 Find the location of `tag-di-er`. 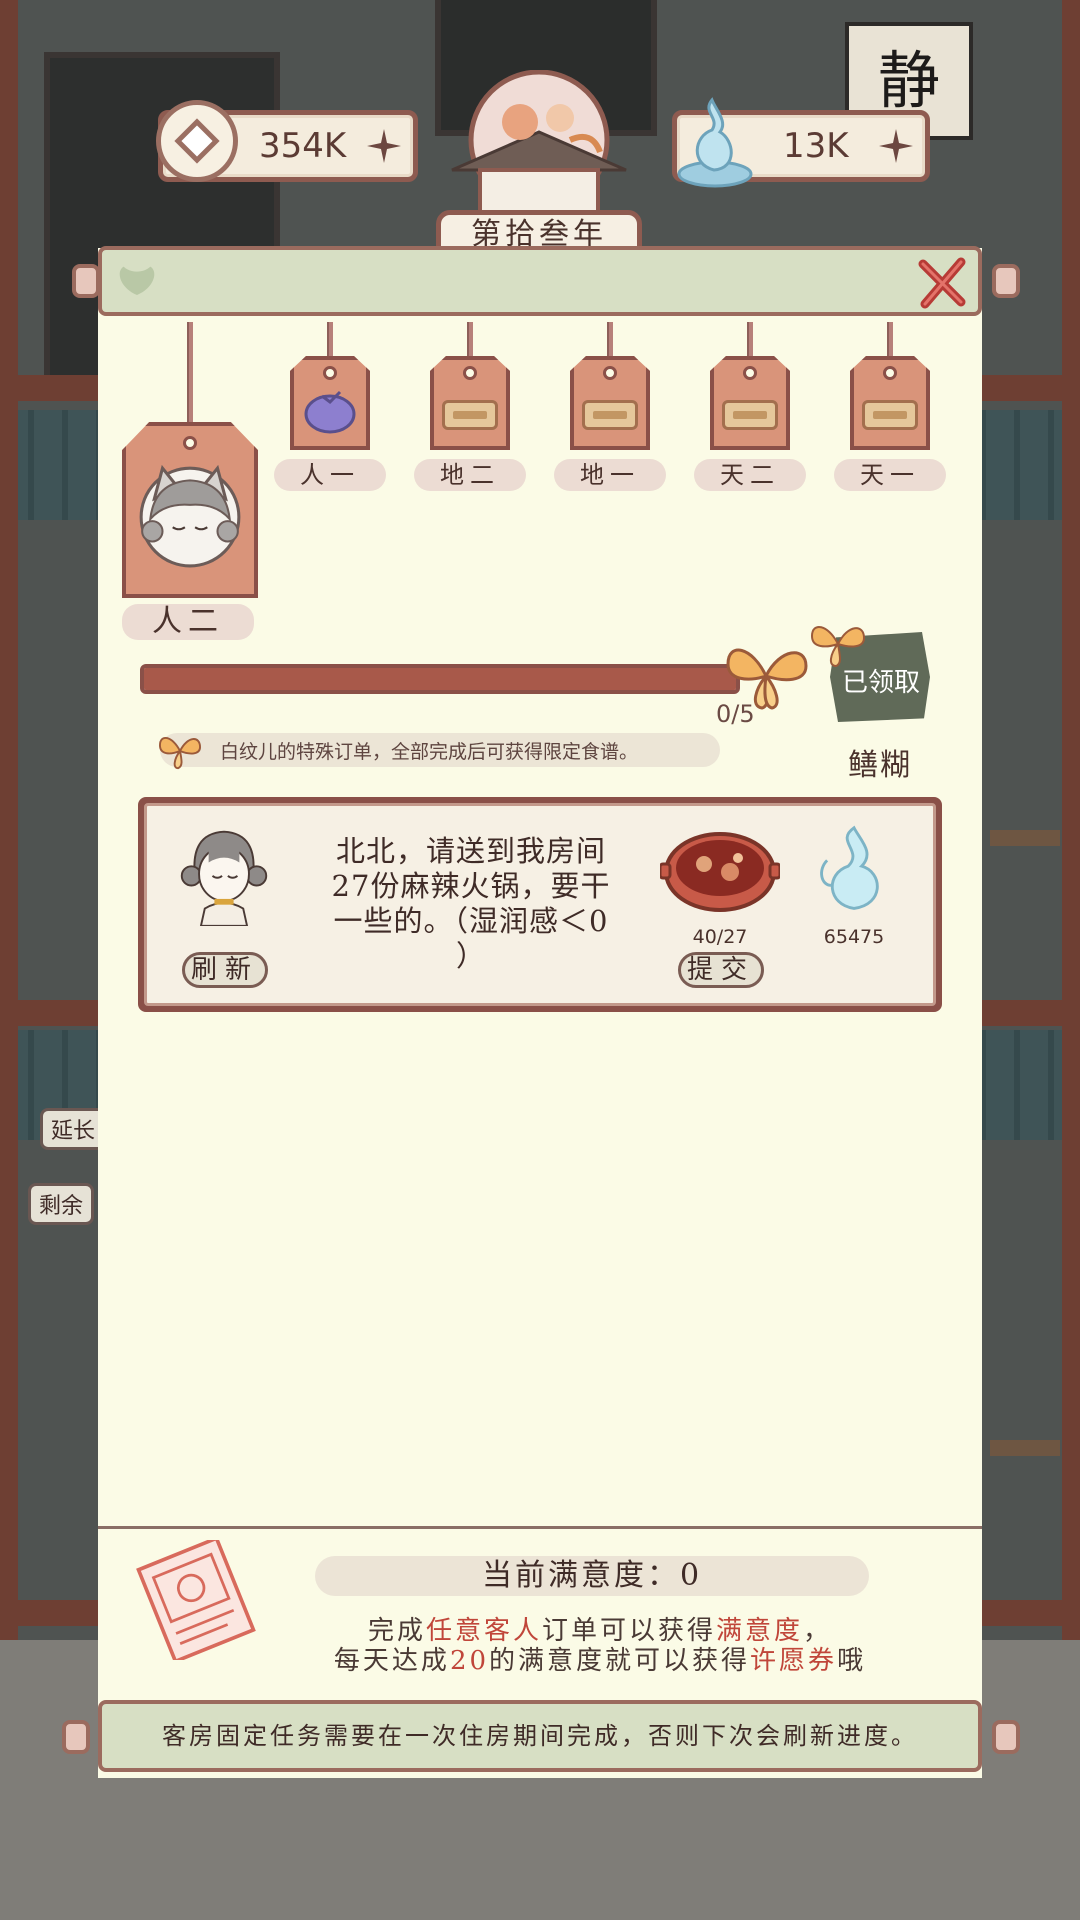

tag-di-er is located at coordinates (470, 386).